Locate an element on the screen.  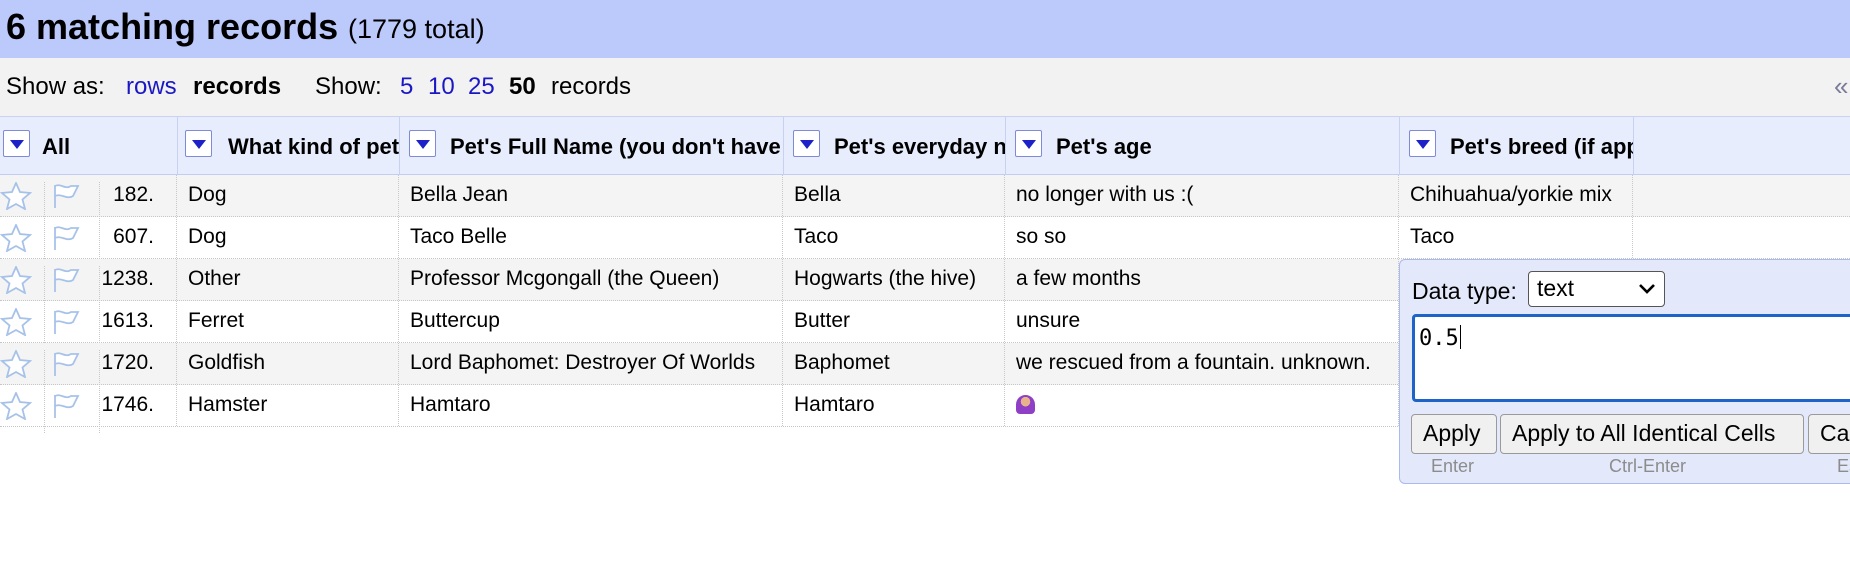
cell-full-name: Buttercup is located at coordinates (591, 321).